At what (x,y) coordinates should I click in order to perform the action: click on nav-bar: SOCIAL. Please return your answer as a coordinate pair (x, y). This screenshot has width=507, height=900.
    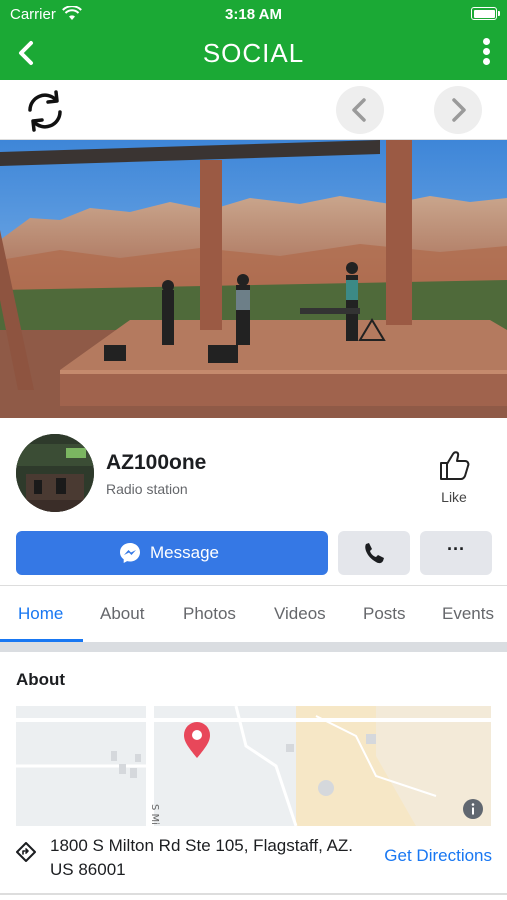
    Looking at the image, I should click on (253, 54).